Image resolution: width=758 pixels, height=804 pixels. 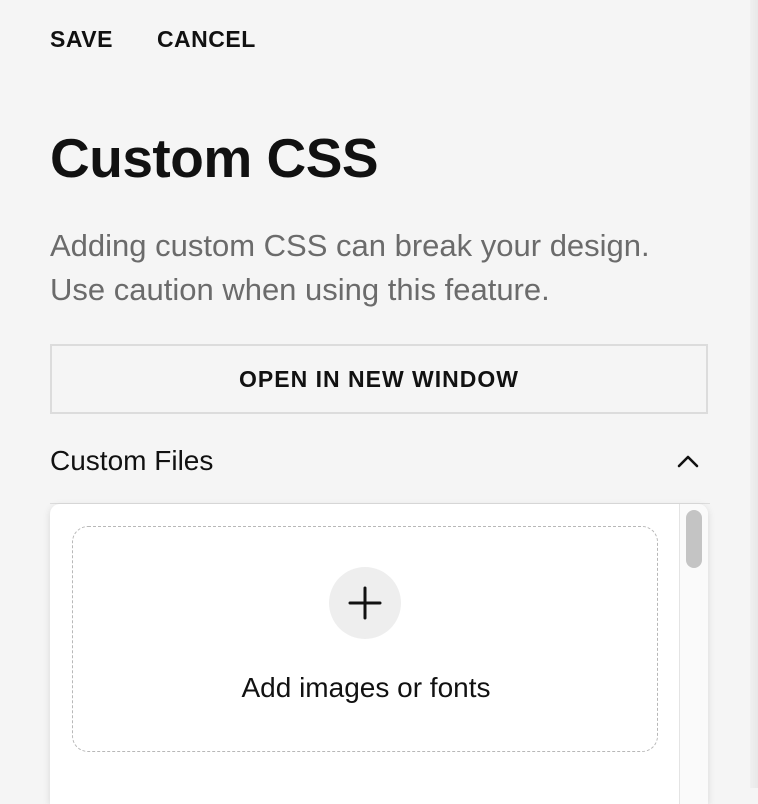 What do you see at coordinates (206, 39) in the screenshot?
I see `cancel-button: CANCEL` at bounding box center [206, 39].